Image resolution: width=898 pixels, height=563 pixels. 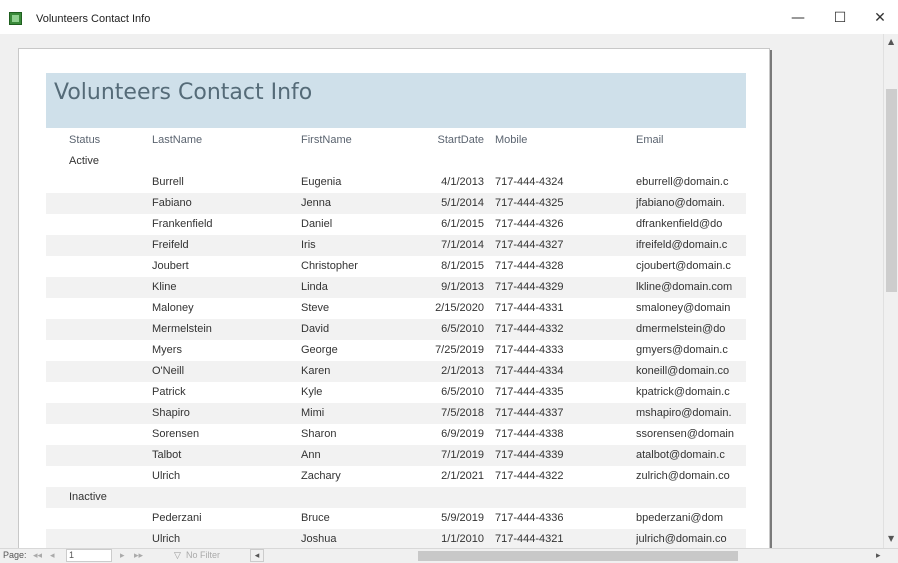 I want to click on minimize-button: —, so click(x=798, y=18).